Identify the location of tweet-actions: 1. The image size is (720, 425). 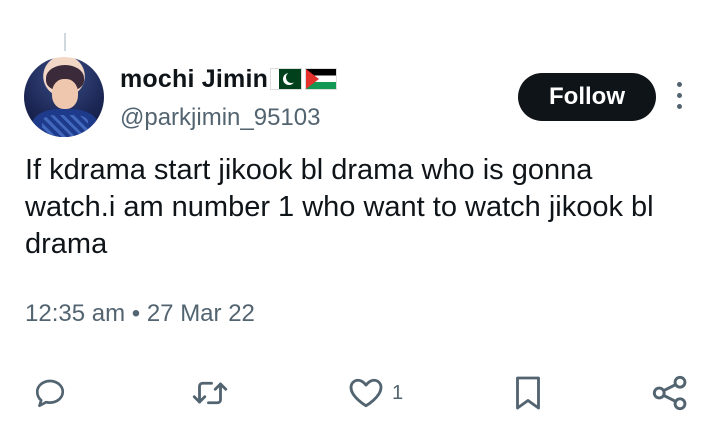
(360, 393).